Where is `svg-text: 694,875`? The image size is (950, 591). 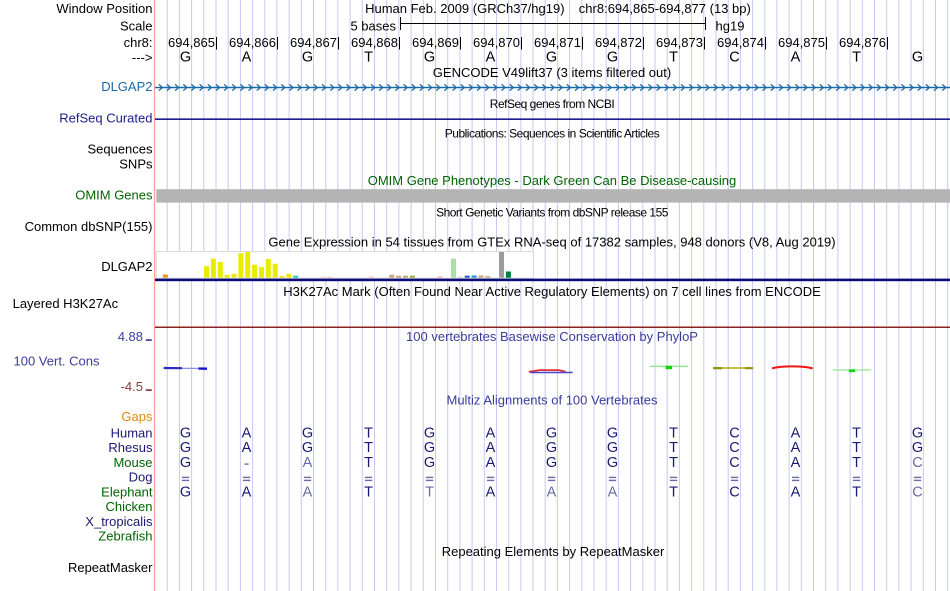
svg-text: 694,875 is located at coordinates (801, 42).